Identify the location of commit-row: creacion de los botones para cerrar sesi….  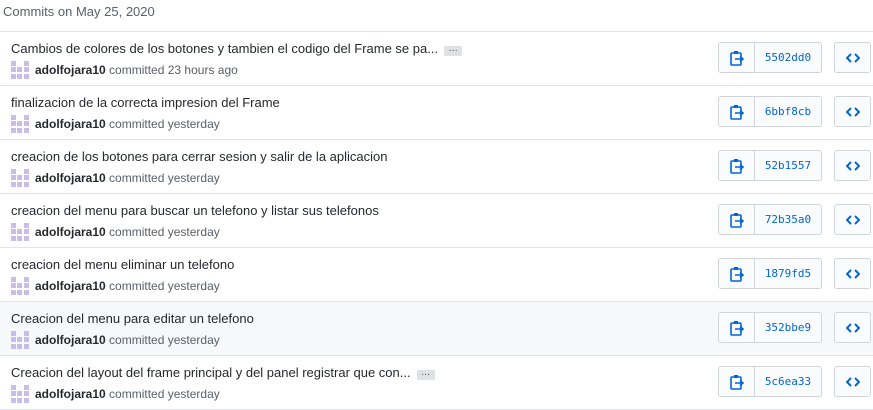
(436, 167).